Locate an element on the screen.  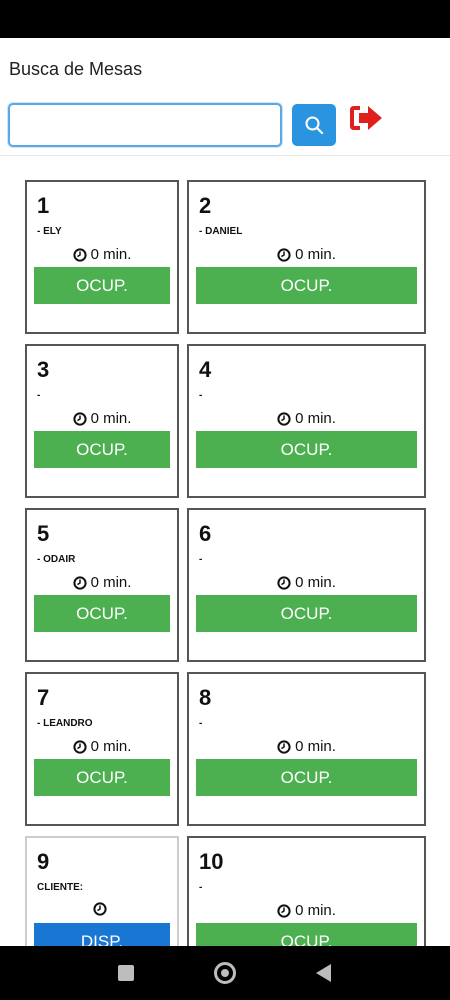
table-number: 6 is located at coordinates (205, 533).